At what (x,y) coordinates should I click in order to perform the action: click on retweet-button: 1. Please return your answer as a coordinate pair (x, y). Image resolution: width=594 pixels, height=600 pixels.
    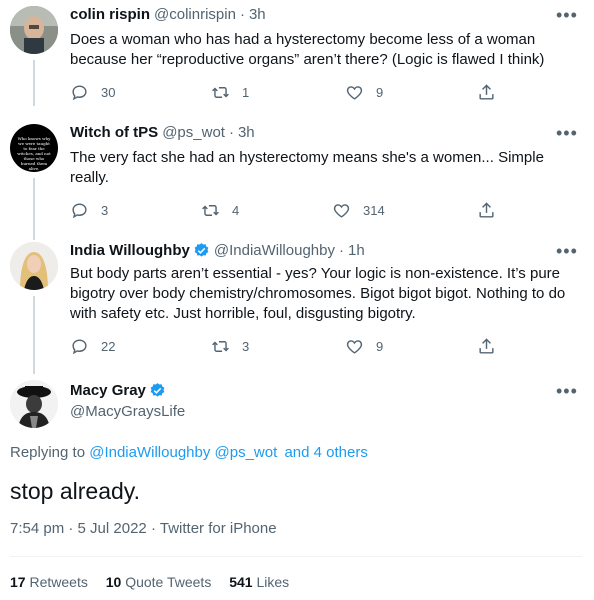
    Looking at the image, I should click on (230, 92).